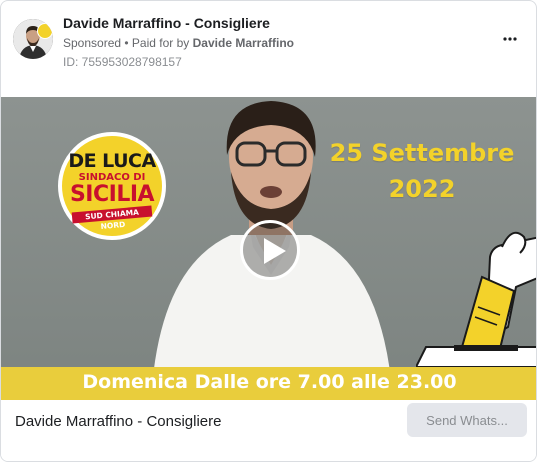 The image size is (539, 468). I want to click on paid-for-by-label: Paid for by, so click(160, 43).